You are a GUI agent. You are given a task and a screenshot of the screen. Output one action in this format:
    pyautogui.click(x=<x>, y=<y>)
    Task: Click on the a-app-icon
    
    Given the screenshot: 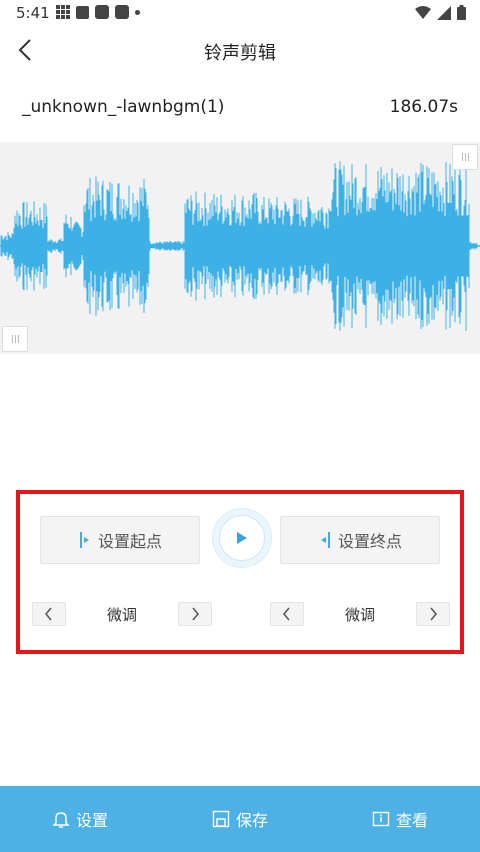 What is the action you would take?
    pyautogui.click(x=82, y=12)
    